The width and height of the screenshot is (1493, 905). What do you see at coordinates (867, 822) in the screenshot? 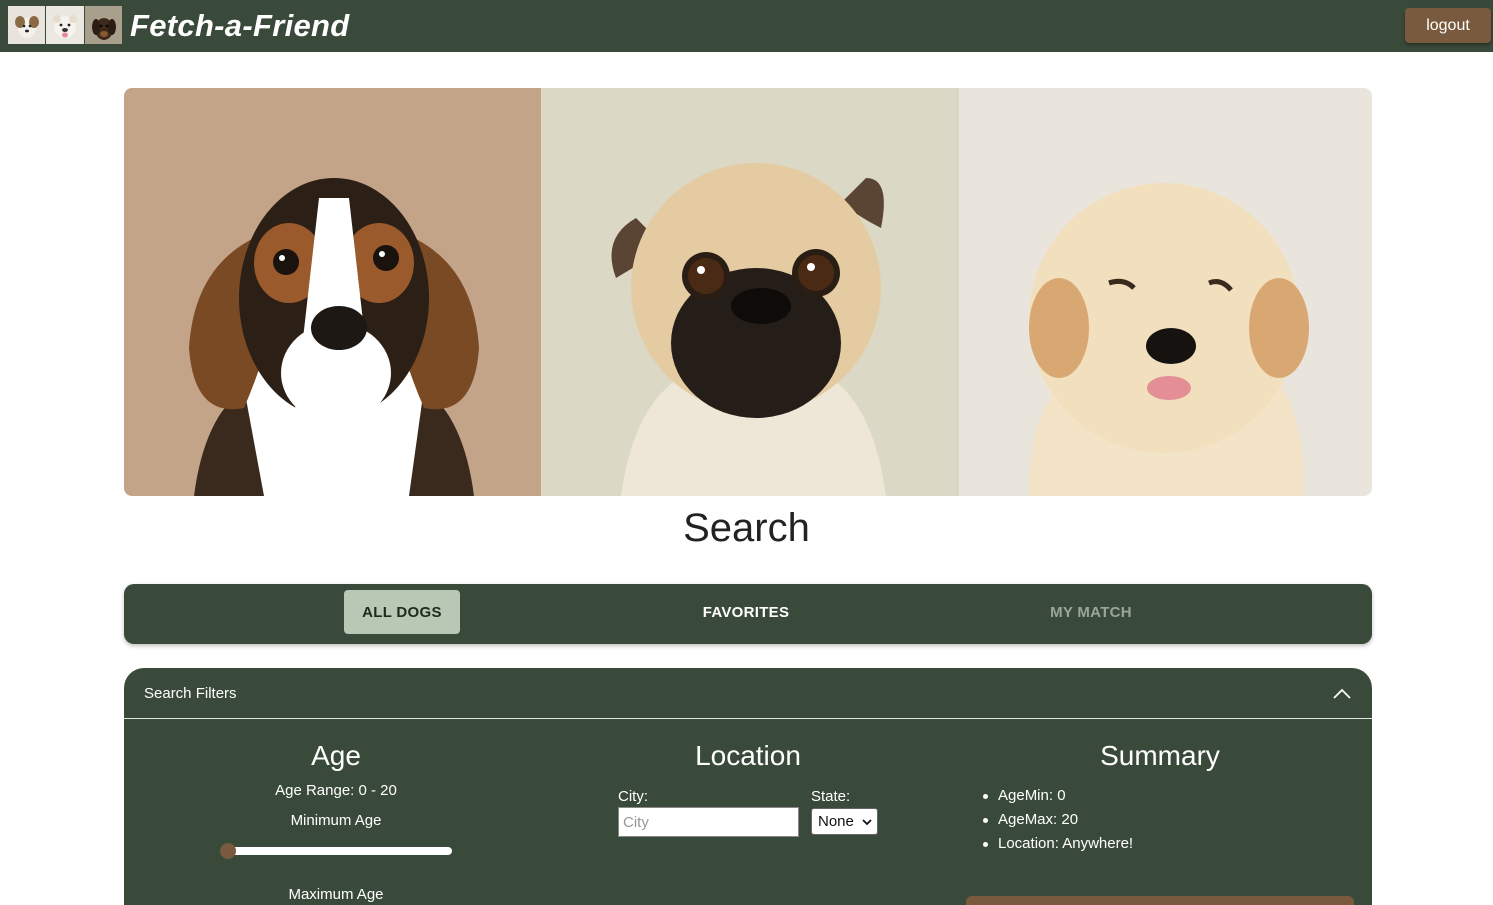
I see `chevron-down-icon` at bounding box center [867, 822].